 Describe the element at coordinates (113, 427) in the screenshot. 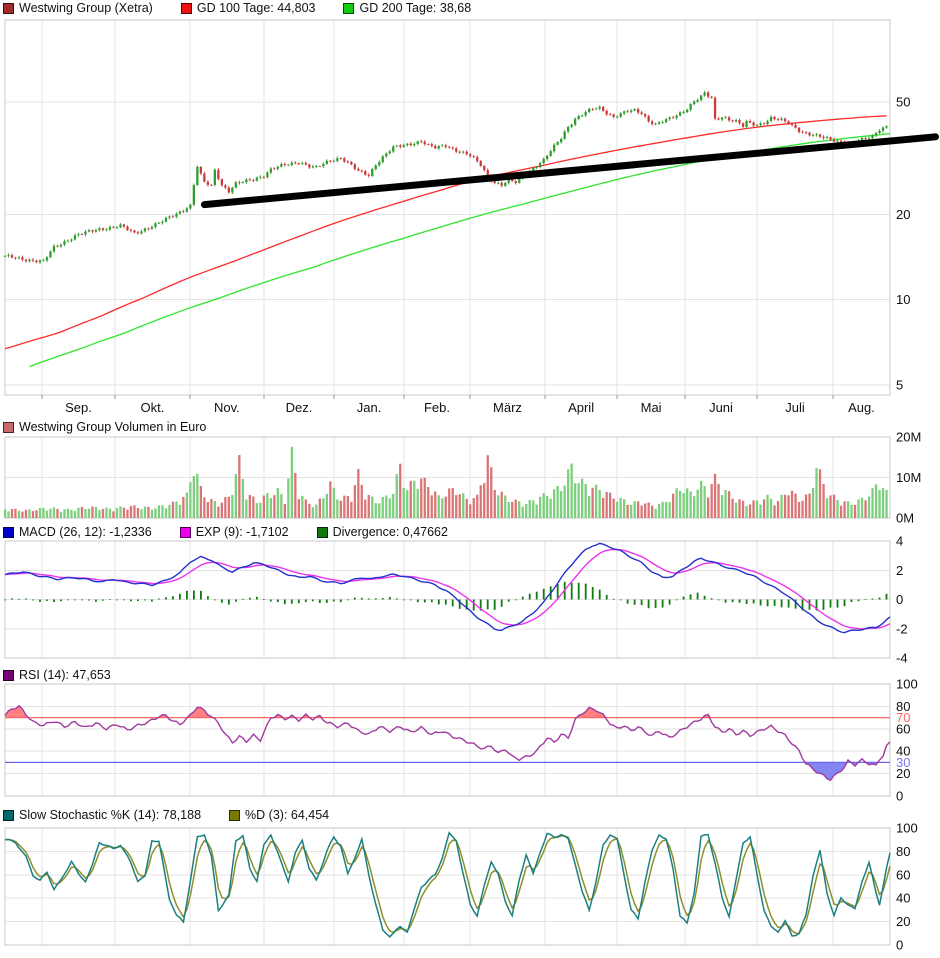

I see `volume-legend-label: Westwing Group Volumen in Euro` at that location.